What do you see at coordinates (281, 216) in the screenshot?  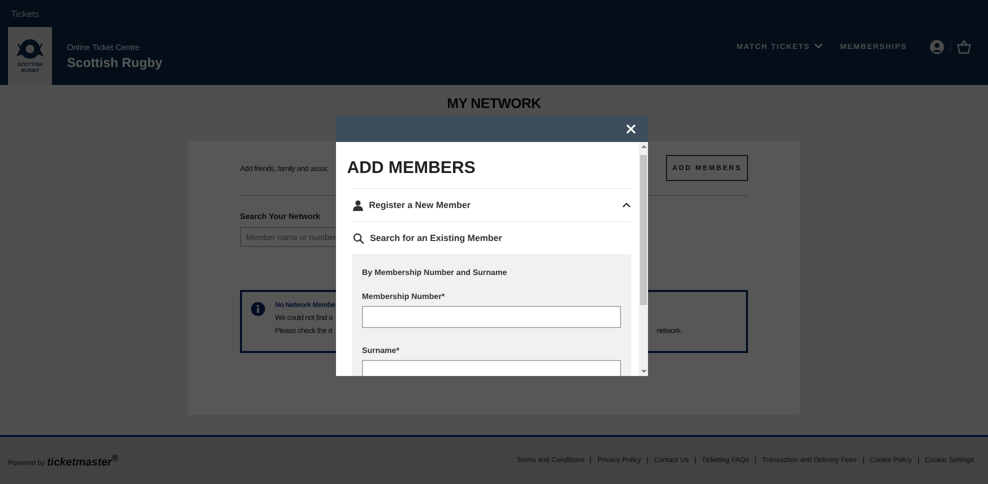 I see `search-label: Search Your Network` at bounding box center [281, 216].